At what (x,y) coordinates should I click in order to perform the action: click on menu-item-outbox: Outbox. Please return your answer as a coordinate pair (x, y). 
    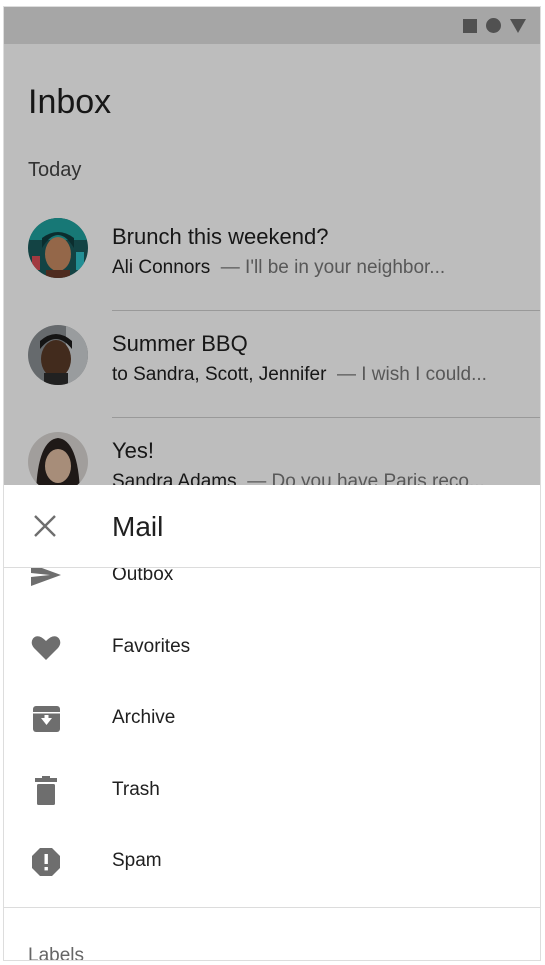
    Looking at the image, I should click on (272, 585).